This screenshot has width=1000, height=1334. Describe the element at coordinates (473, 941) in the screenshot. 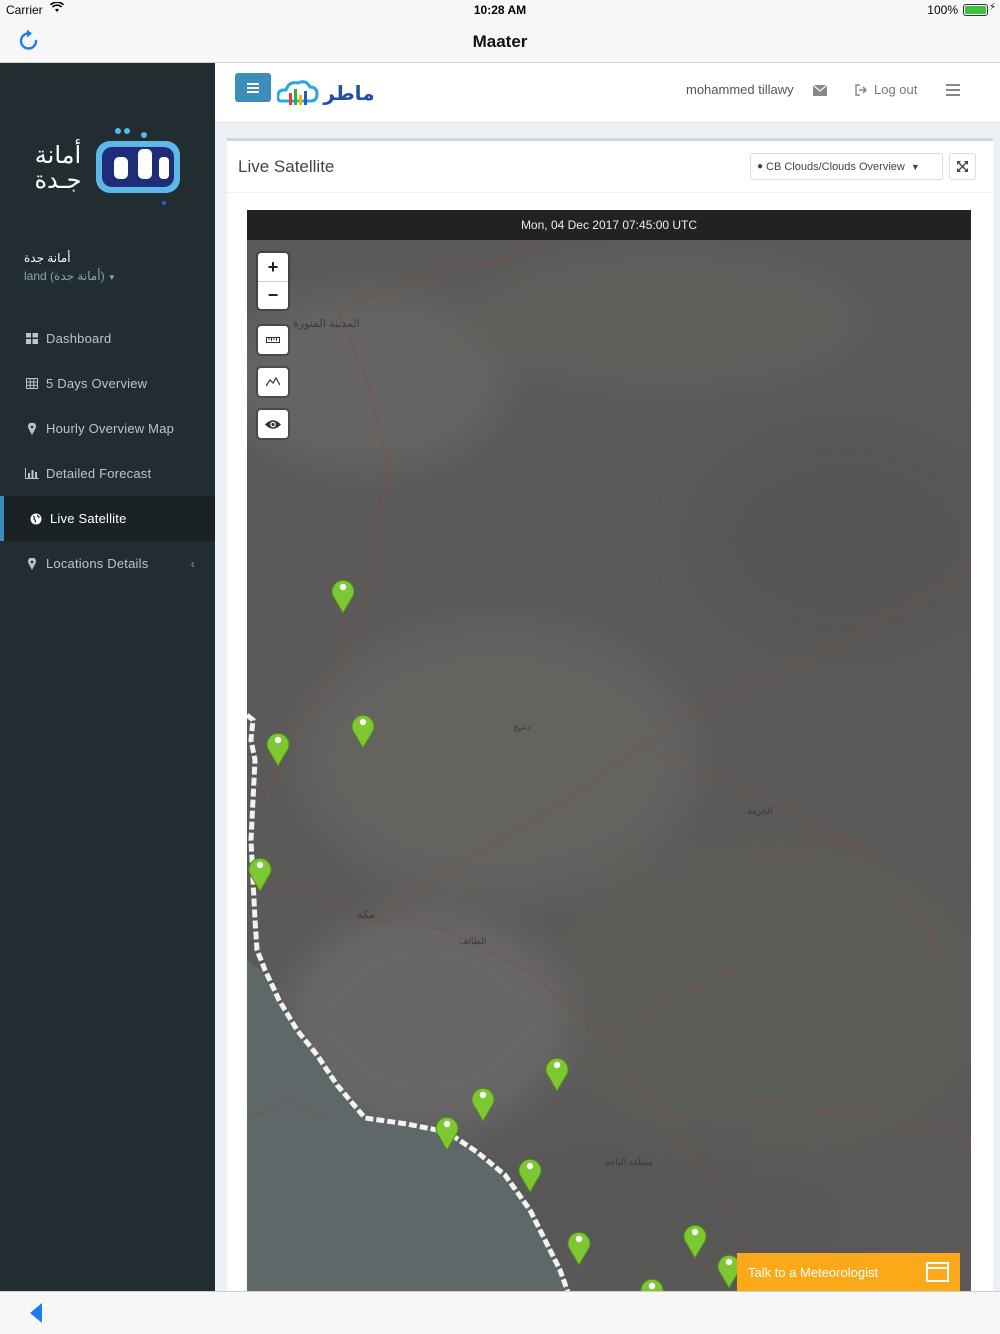

I see `map-label-taif: الطائف` at that location.